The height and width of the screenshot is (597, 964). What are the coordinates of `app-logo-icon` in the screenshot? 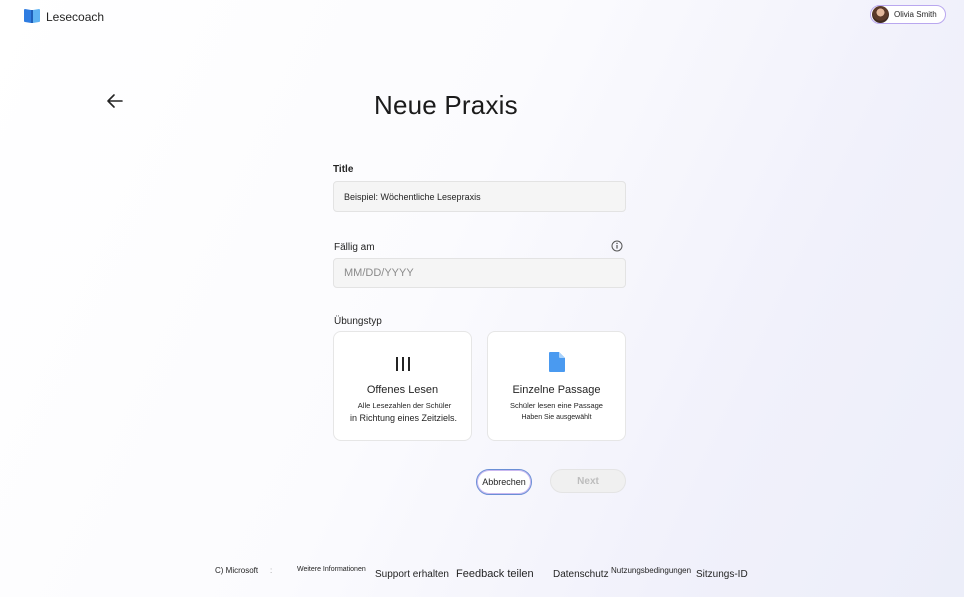 It's located at (32, 16).